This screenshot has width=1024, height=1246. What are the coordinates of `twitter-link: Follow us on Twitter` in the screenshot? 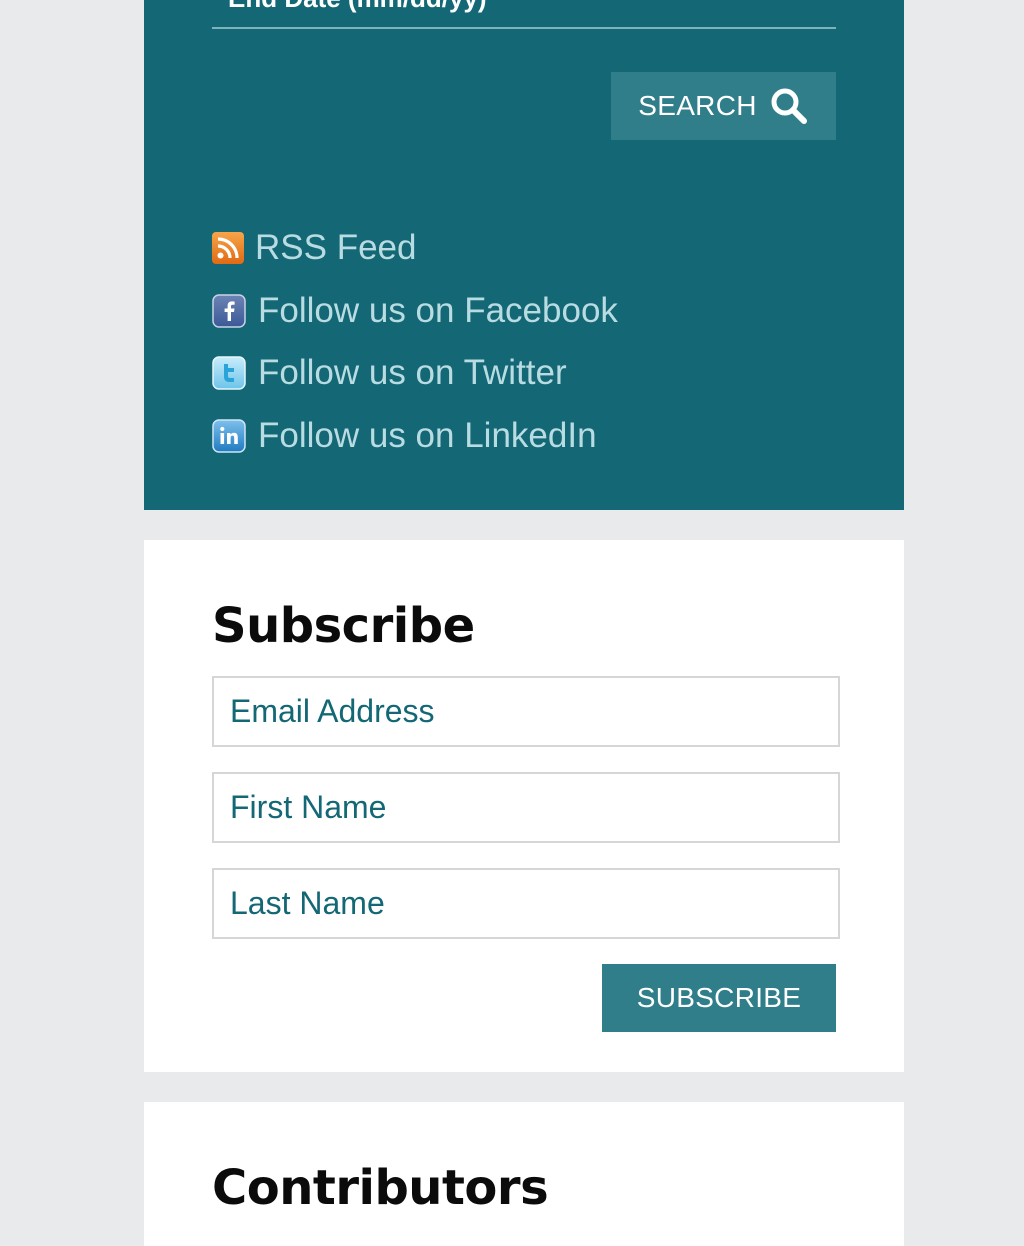 It's located at (389, 373).